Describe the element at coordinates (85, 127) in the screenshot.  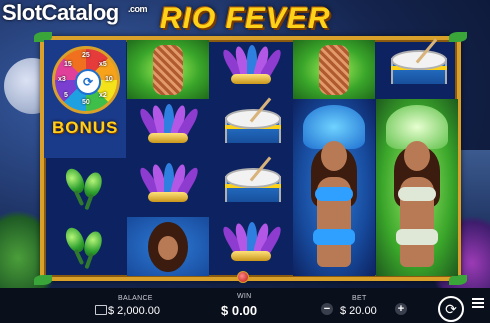
I see `bonus-label: BONUS` at that location.